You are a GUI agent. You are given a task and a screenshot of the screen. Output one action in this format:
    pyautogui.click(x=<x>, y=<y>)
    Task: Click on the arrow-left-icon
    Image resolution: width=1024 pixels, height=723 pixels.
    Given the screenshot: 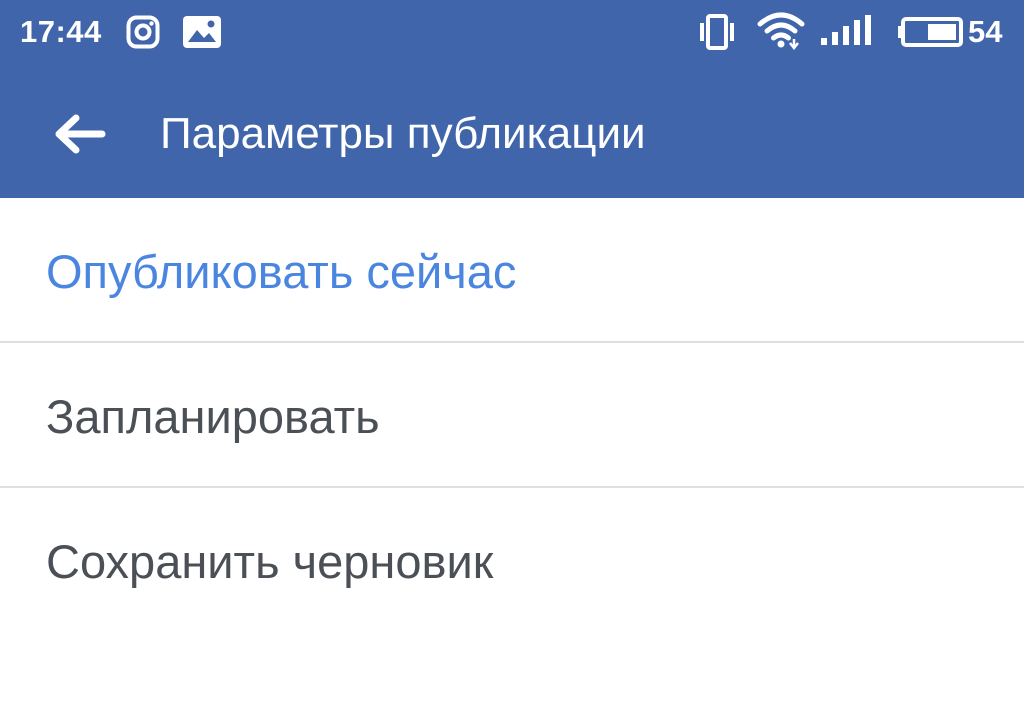 What is the action you would take?
    pyautogui.click(x=80, y=134)
    